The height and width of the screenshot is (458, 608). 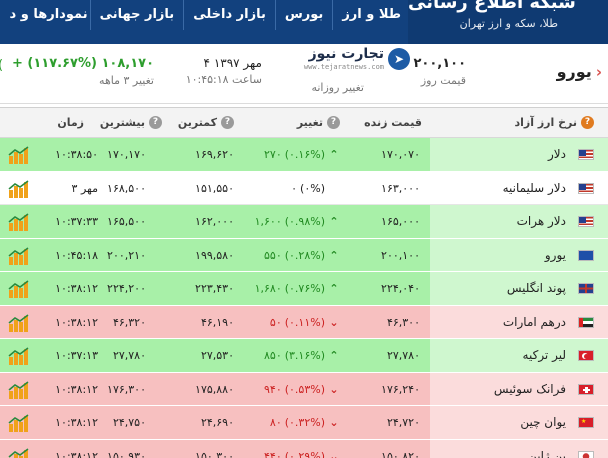 What do you see at coordinates (400, 154) in the screenshot?
I see `live-price: ۱۷۰,۰۷۰` at bounding box center [400, 154].